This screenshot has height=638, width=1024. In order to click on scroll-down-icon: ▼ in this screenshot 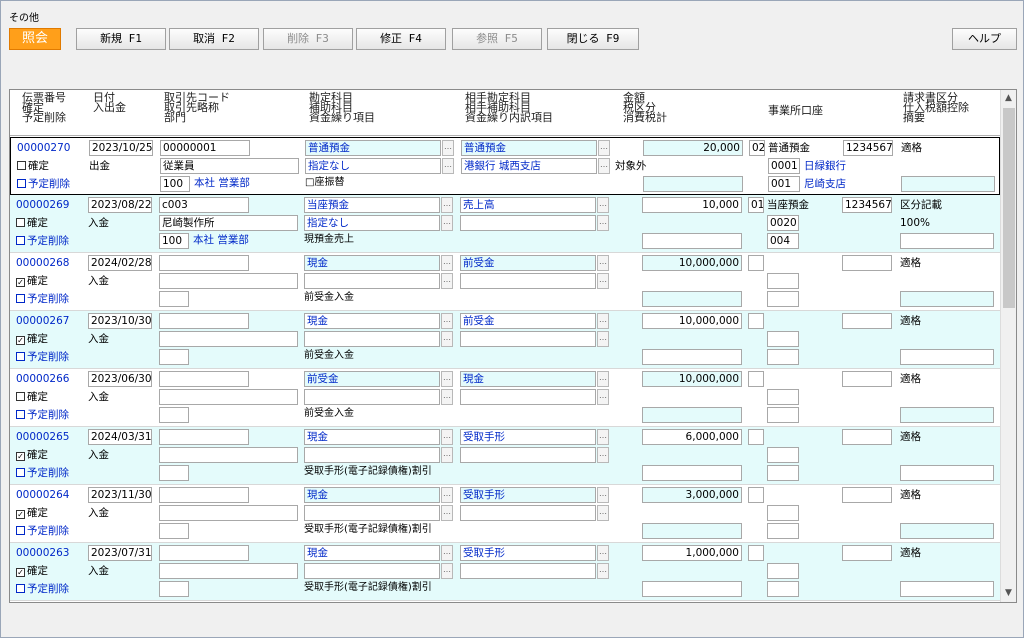, I will do `click(1008, 593)`.